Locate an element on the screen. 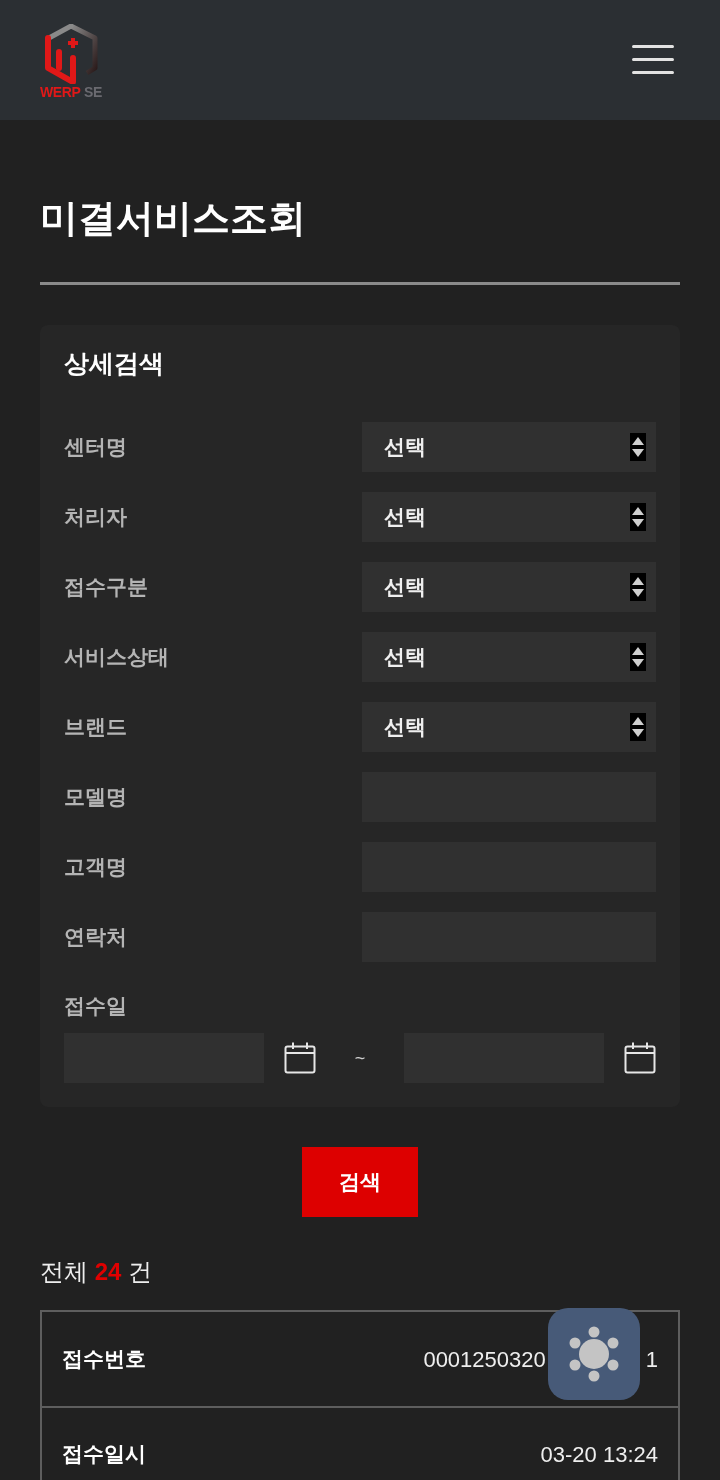 This screenshot has height=1480, width=720. logo-text: WERP SE is located at coordinates (71, 92).